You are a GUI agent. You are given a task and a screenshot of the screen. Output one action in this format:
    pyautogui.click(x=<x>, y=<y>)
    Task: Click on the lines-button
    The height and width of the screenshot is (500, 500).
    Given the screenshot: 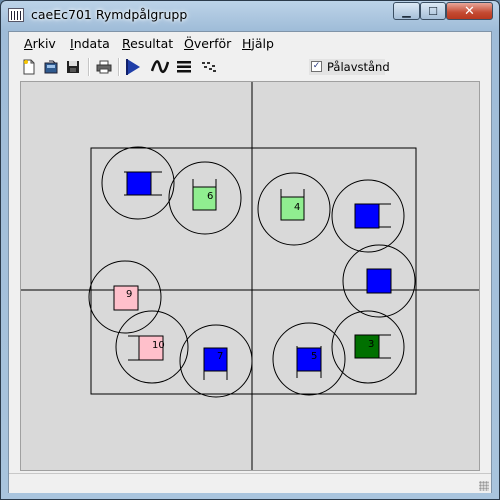 What is the action you would take?
    pyautogui.click(x=184, y=67)
    